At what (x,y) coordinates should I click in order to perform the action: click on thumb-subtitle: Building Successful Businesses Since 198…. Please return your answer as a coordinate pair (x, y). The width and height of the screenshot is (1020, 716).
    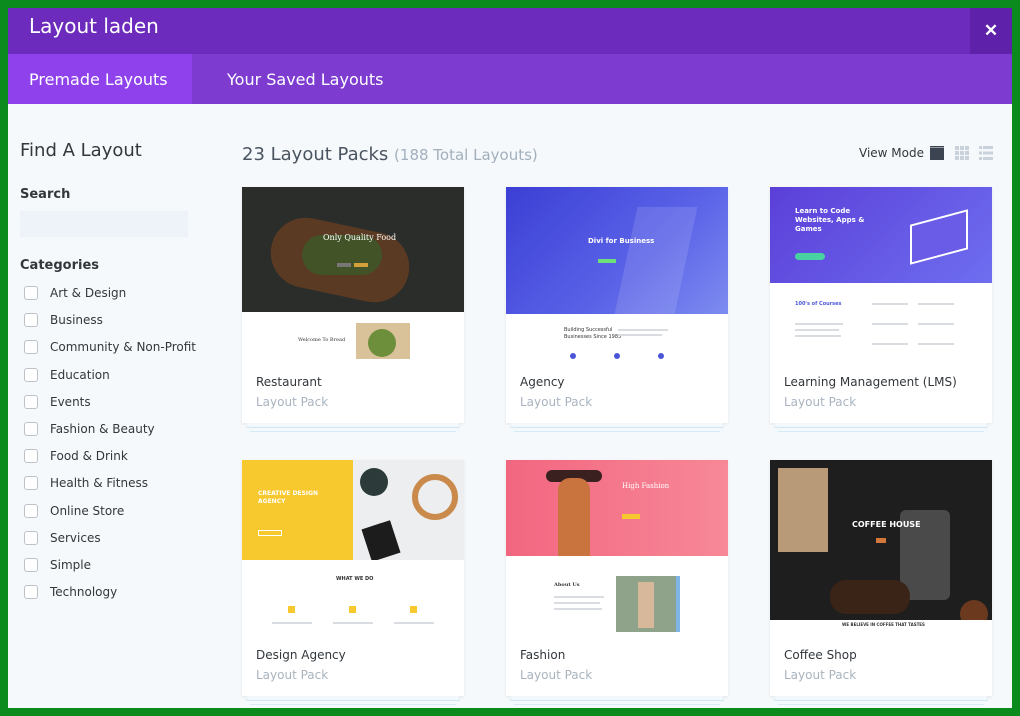
    Looking at the image, I should click on (593, 333).